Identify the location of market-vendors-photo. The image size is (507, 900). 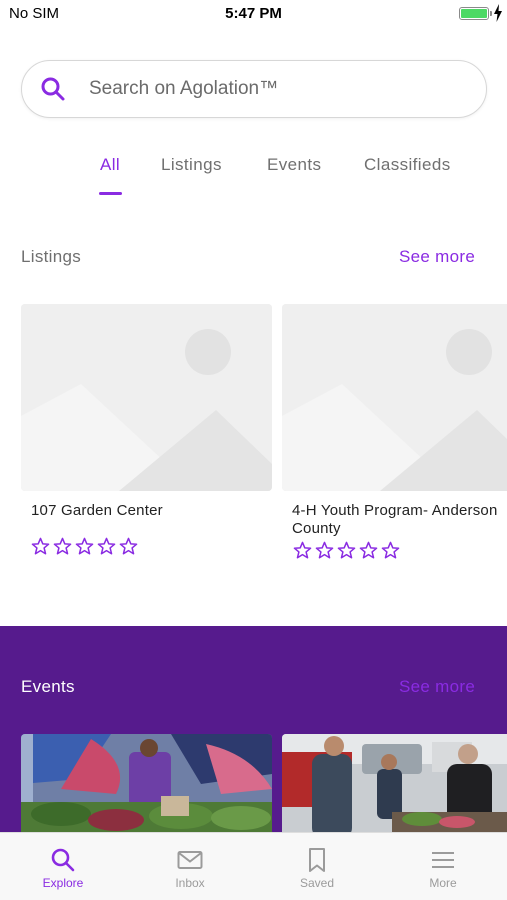
(394, 786).